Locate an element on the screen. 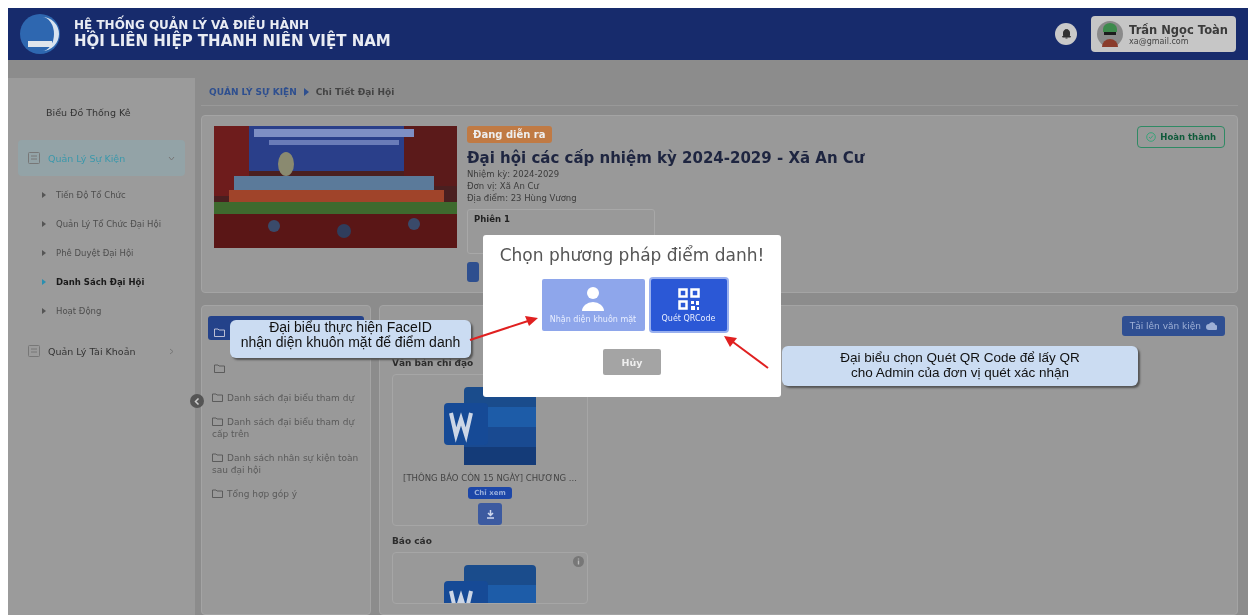  chevron-left-icon is located at coordinates (197, 401).